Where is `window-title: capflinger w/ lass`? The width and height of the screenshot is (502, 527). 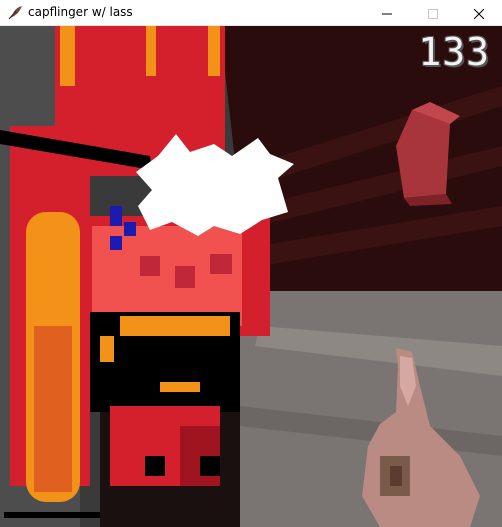 window-title: capflinger w/ lass is located at coordinates (80, 12).